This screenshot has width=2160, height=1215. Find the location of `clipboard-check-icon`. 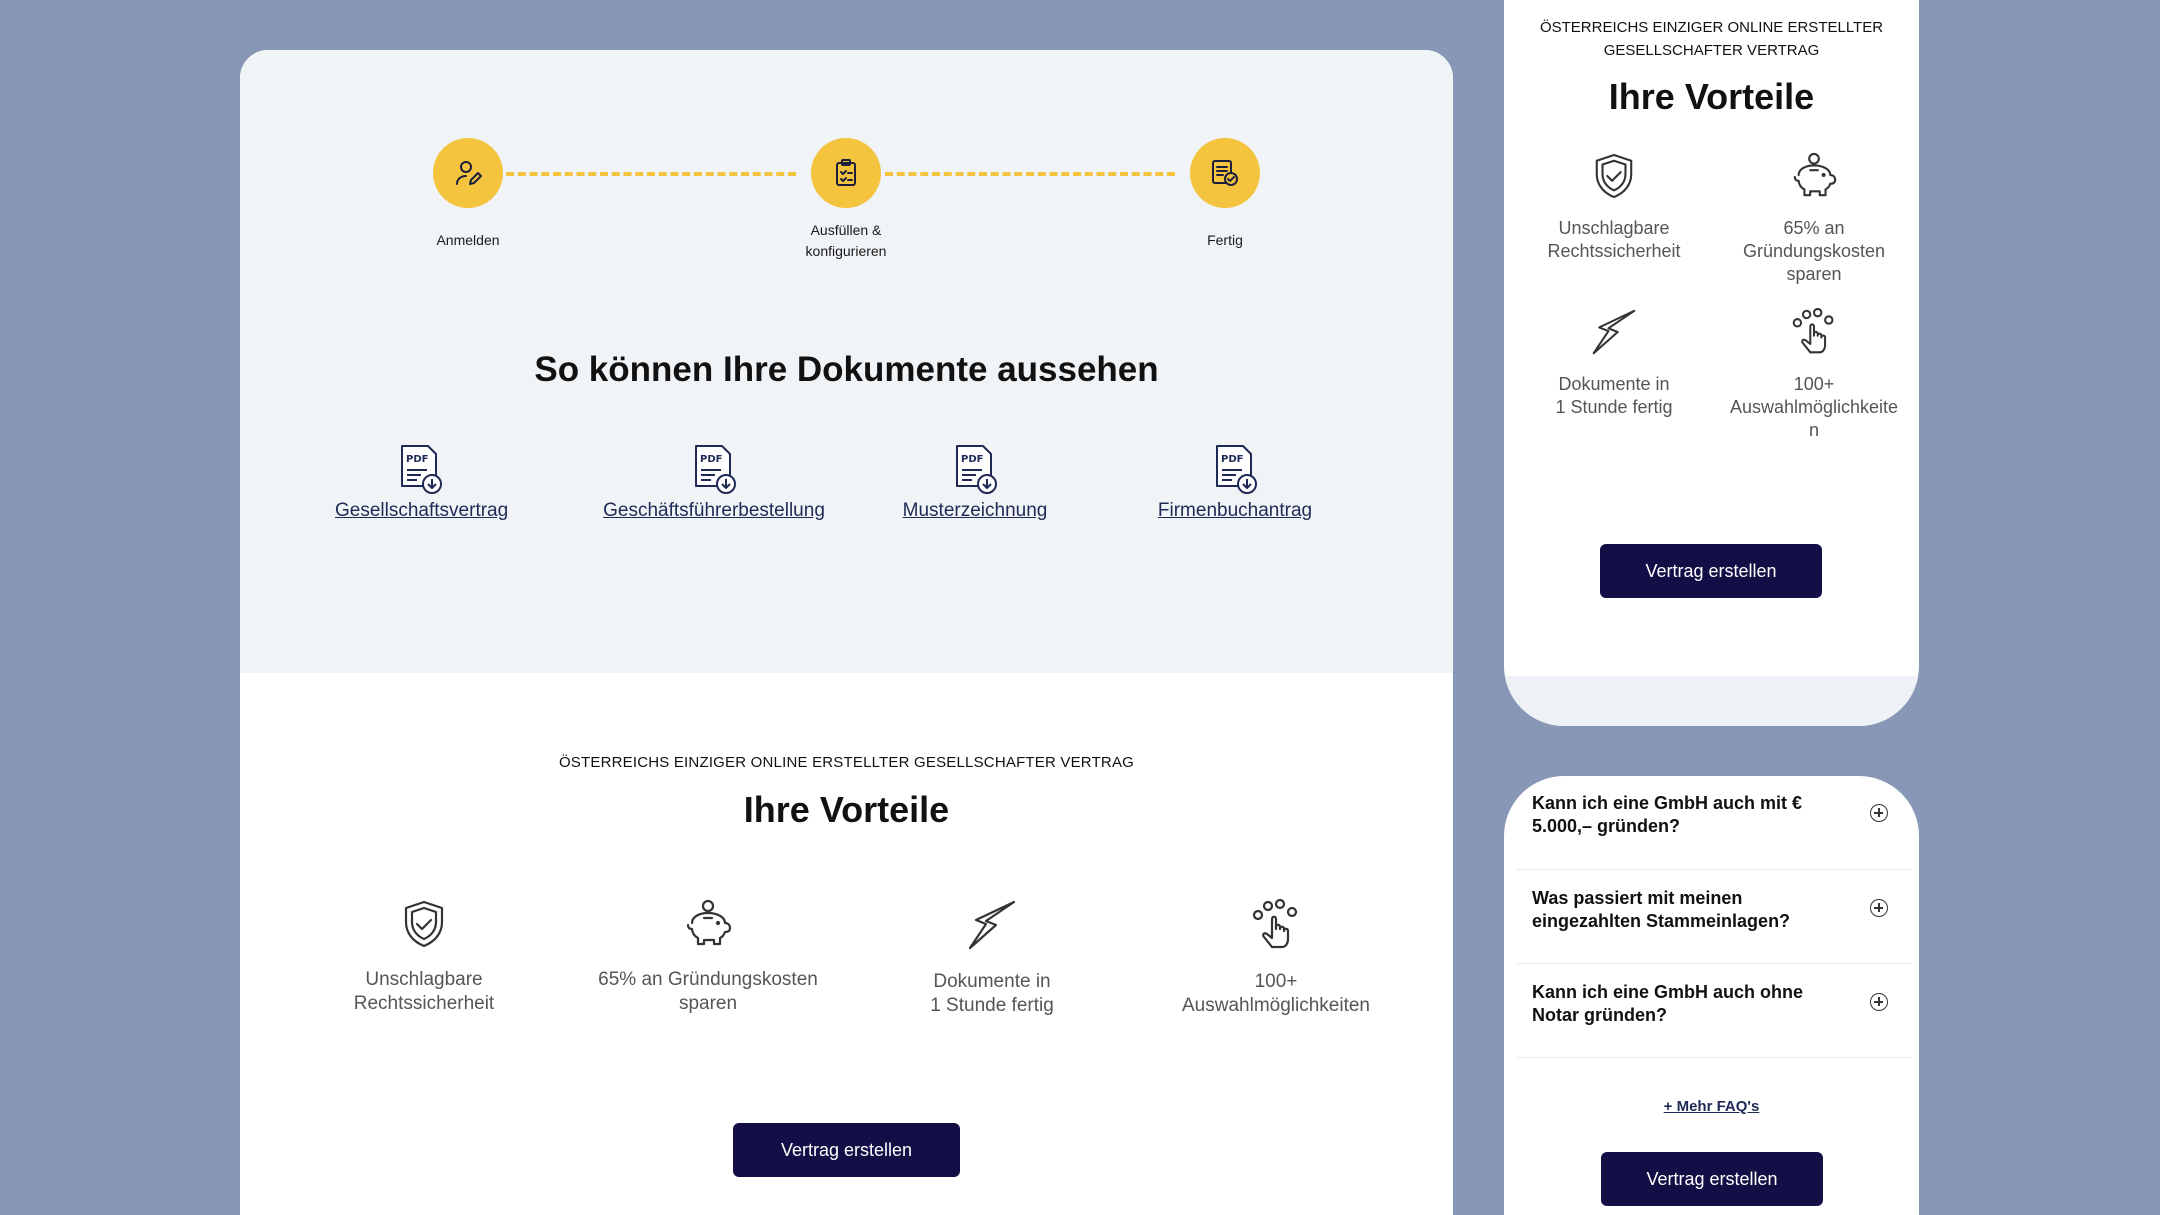

clipboard-check-icon is located at coordinates (846, 172).